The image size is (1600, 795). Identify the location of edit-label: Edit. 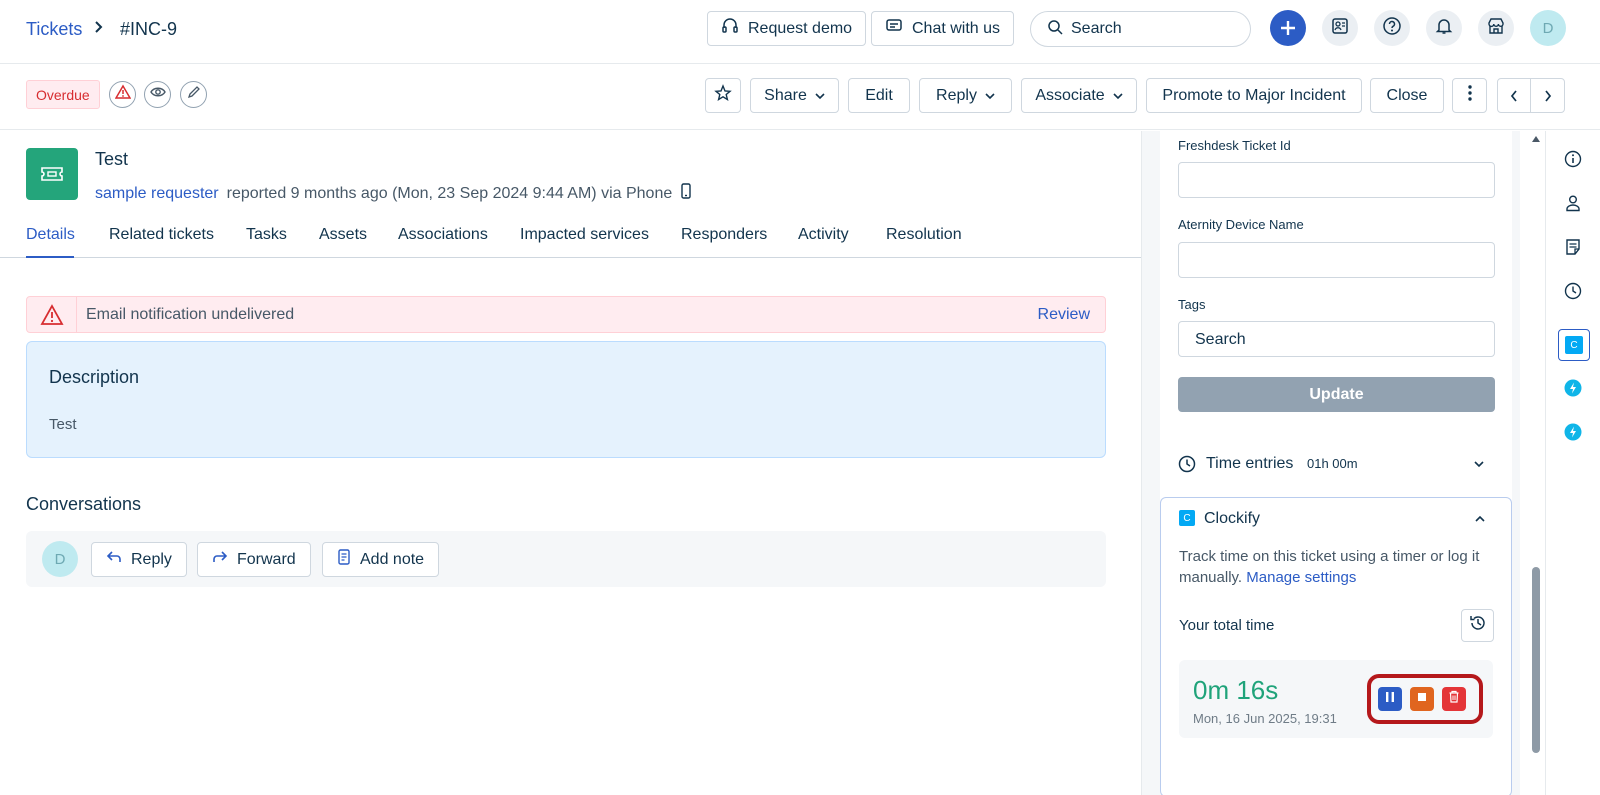
(879, 95).